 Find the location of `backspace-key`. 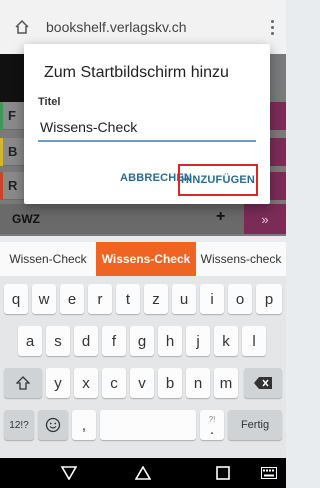

backspace-key is located at coordinates (263, 383).